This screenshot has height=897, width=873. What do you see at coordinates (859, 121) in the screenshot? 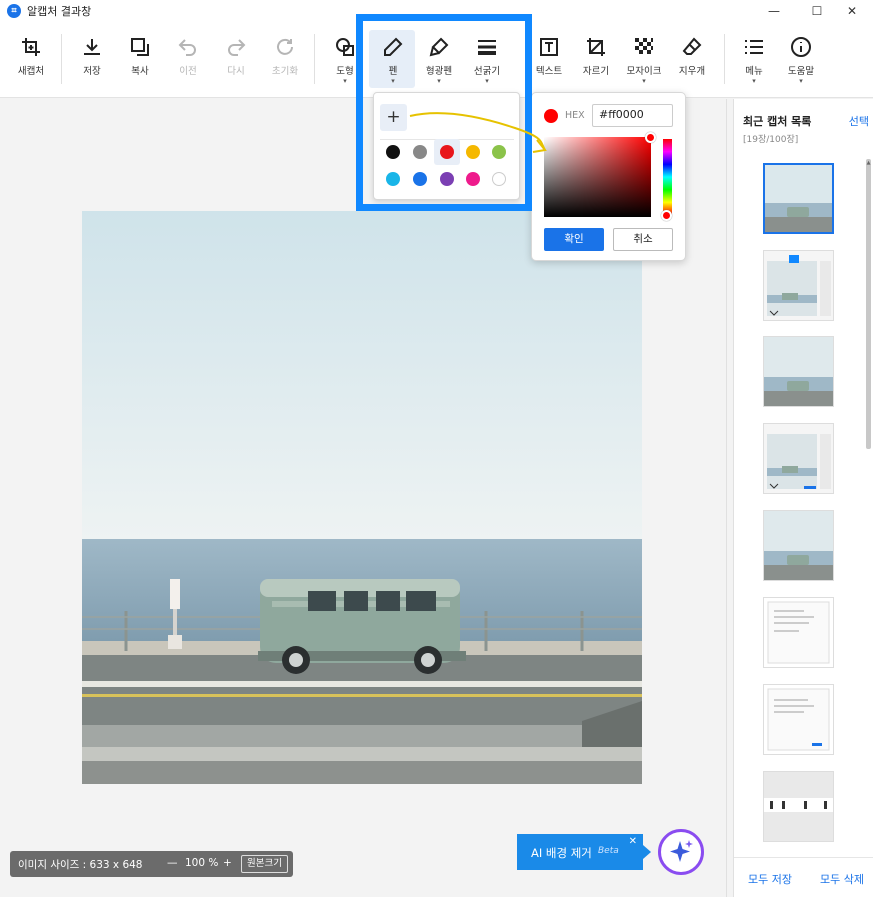
I see `select-link: 선택` at bounding box center [859, 121].